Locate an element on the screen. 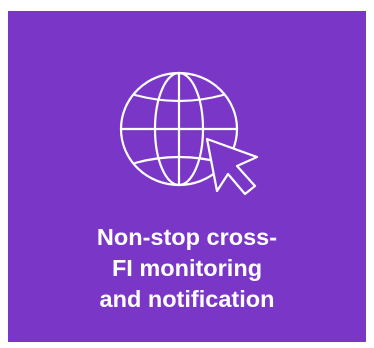 The width and height of the screenshot is (374, 348). title-line-1: Non-stop cross- is located at coordinates (187, 237).